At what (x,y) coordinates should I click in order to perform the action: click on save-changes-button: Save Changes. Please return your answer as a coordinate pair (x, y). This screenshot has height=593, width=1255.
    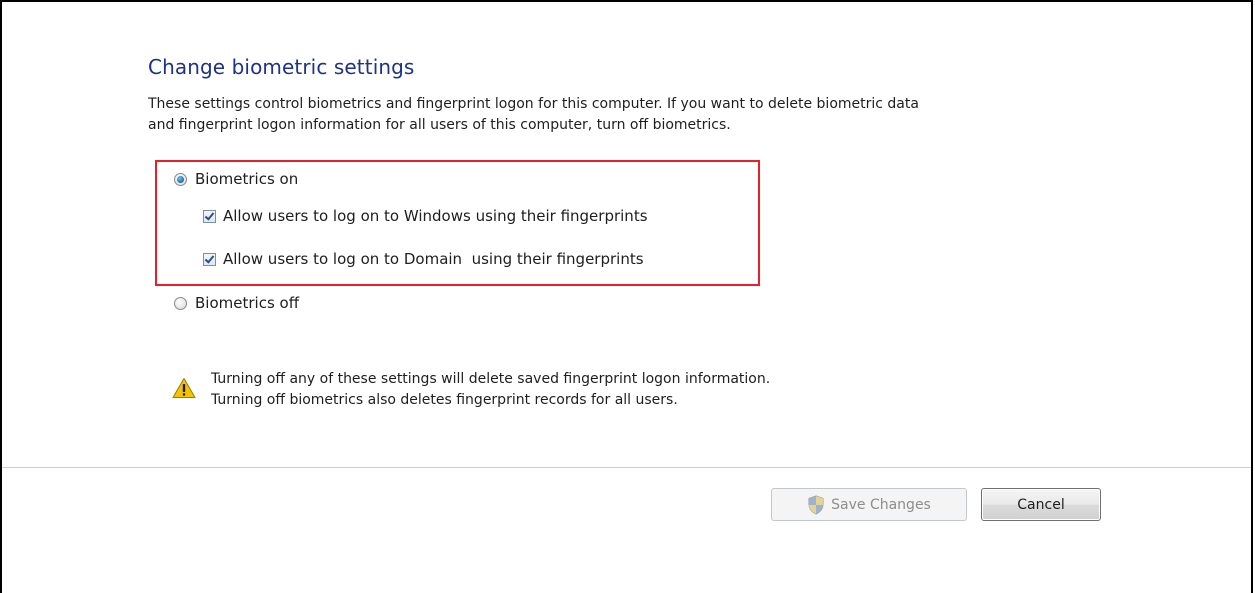
    Looking at the image, I should click on (869, 504).